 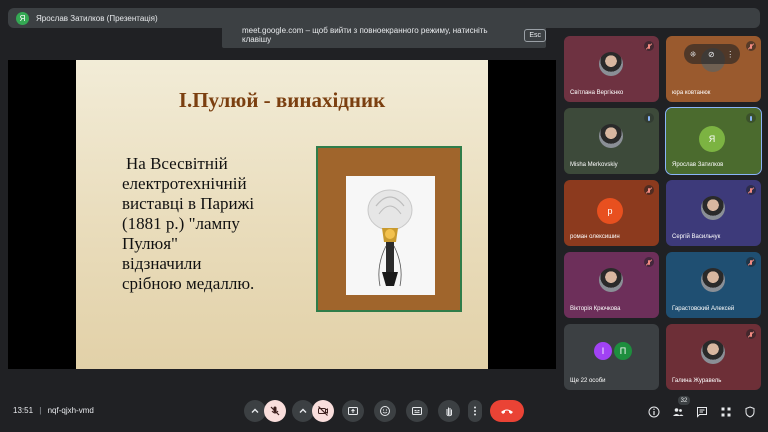 I want to click on emoji-icon, so click(x=385, y=411).